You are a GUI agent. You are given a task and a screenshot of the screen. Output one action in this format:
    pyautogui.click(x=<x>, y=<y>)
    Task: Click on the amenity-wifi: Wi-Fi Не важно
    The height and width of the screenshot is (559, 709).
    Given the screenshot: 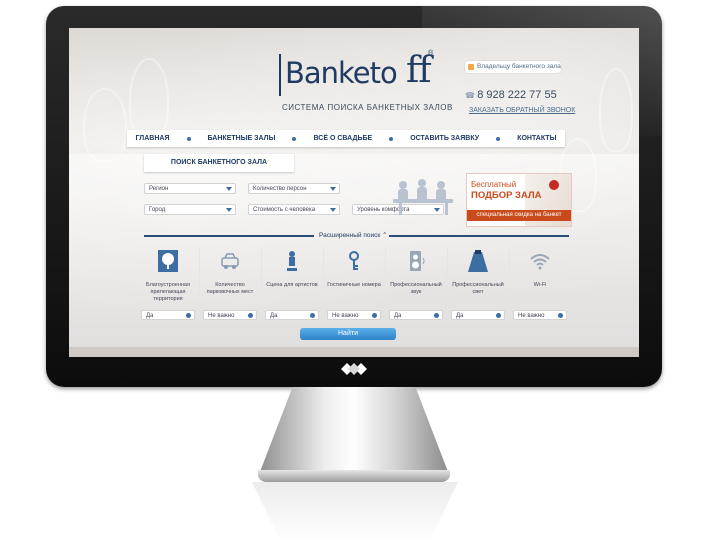 What is the action you would take?
    pyautogui.click(x=540, y=285)
    